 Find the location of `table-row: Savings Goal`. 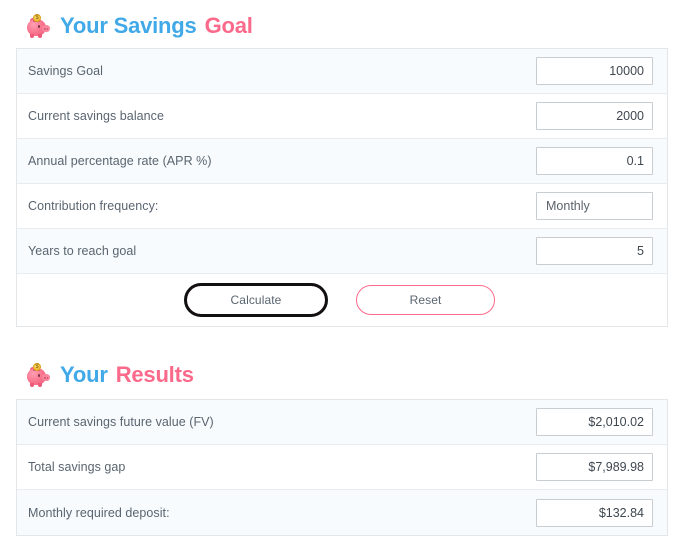

table-row: Savings Goal is located at coordinates (342, 71).